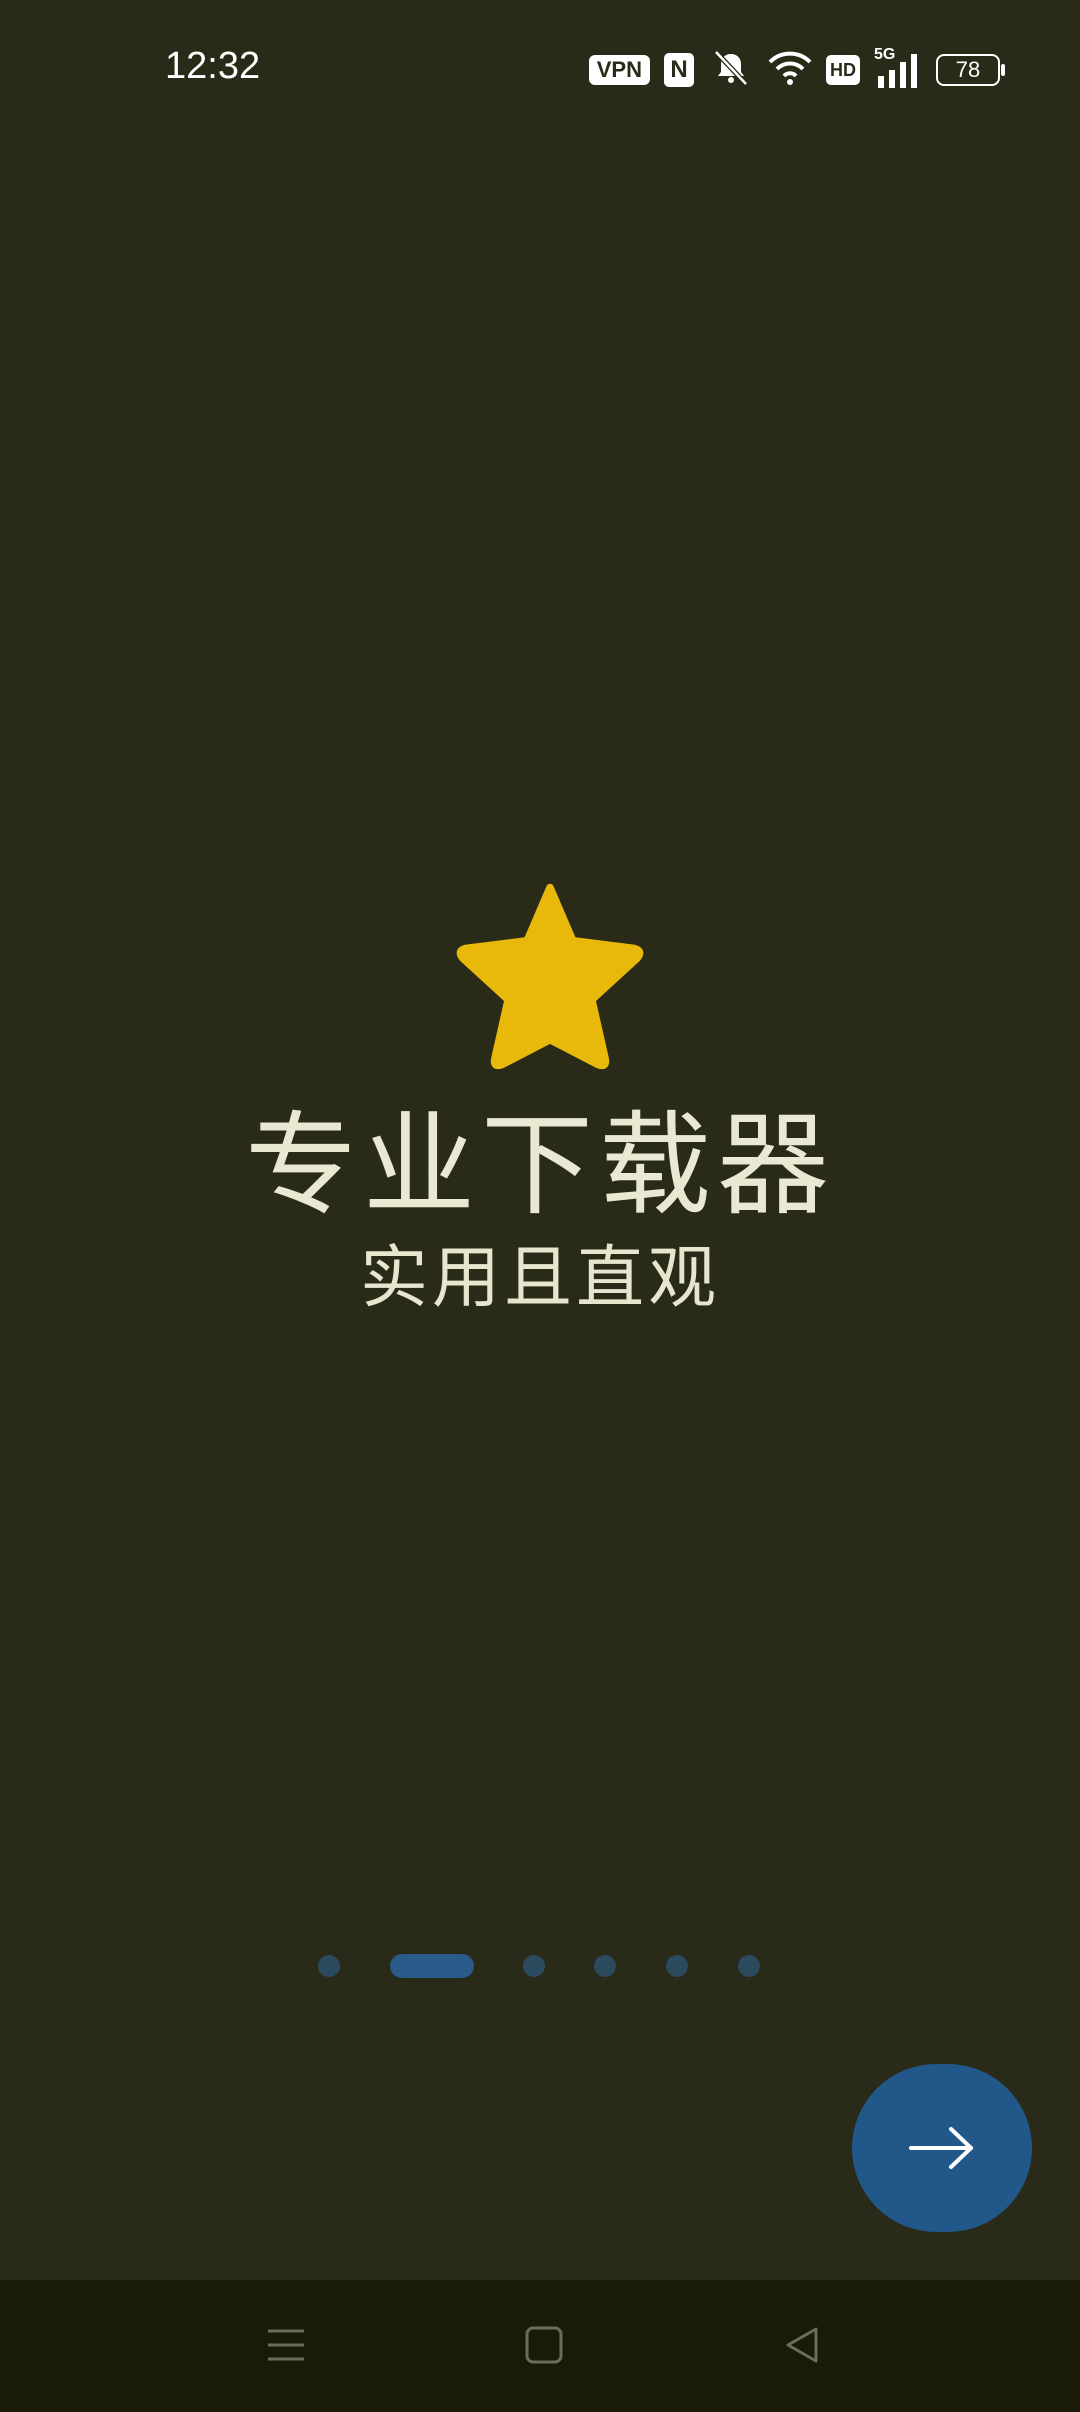 This screenshot has width=1080, height=2412. I want to click on battery-indicator: 78, so click(970, 70).